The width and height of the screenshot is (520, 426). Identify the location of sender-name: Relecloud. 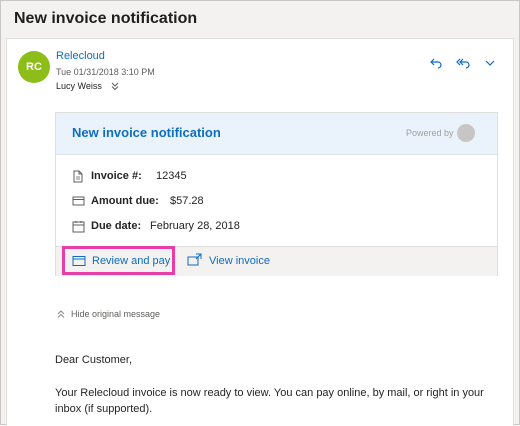
(80, 56).